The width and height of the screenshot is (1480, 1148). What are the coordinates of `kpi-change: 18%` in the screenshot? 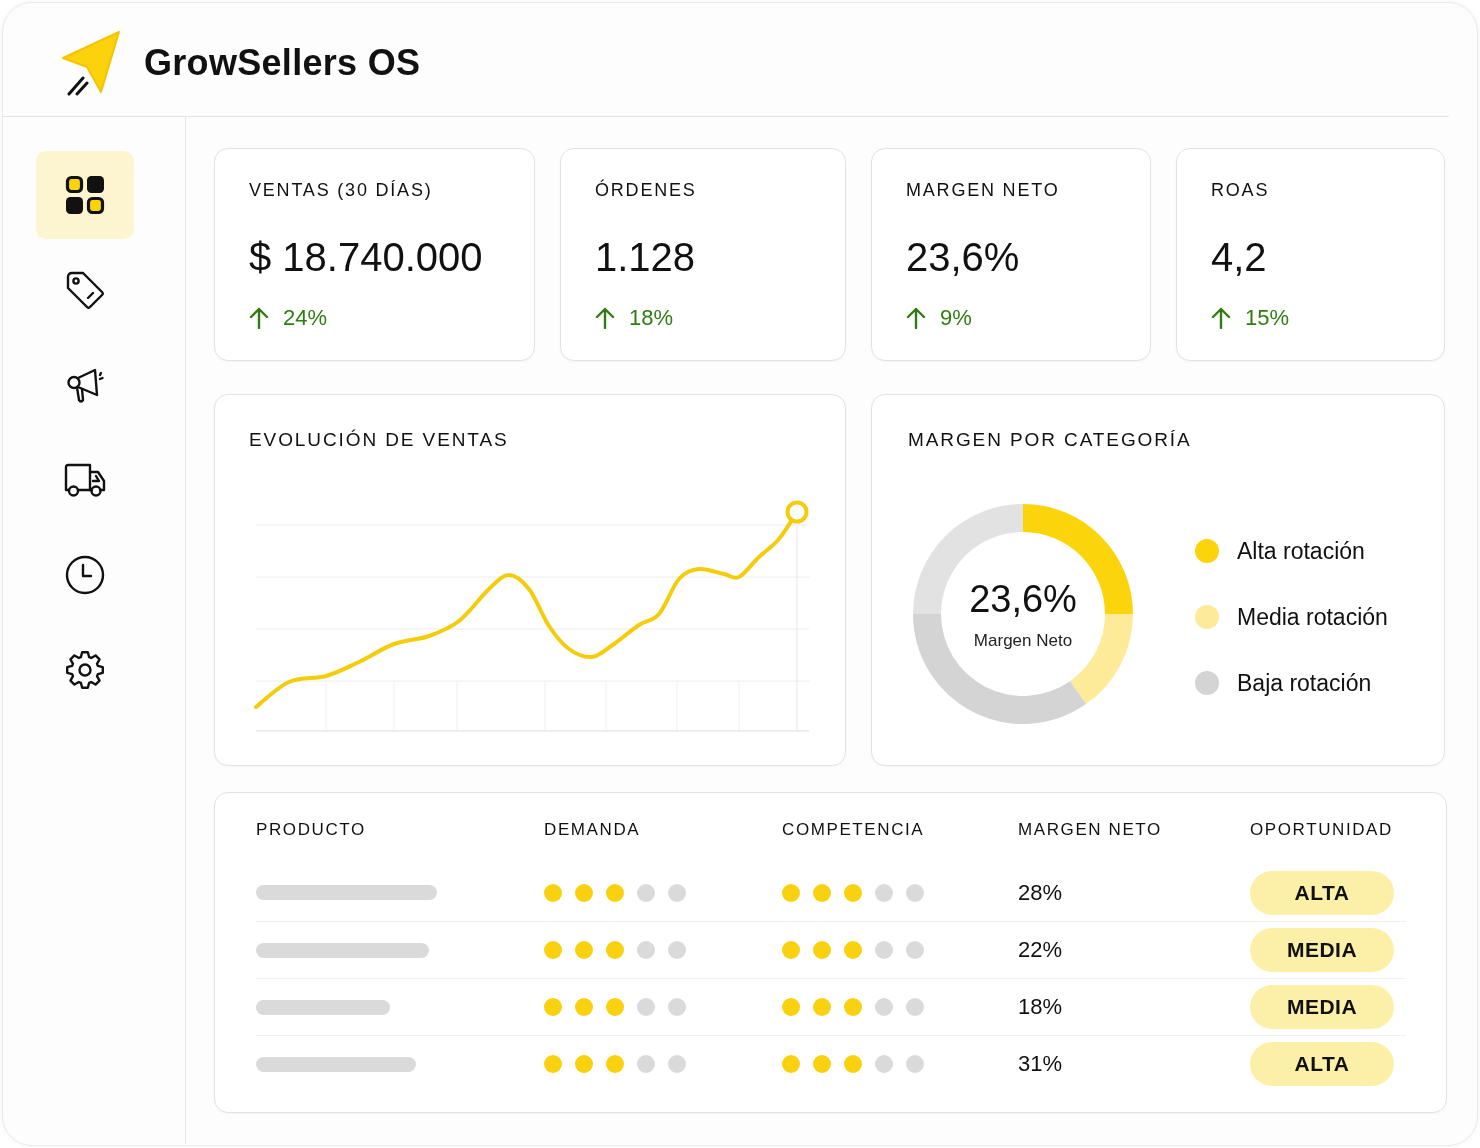 It's located at (651, 318).